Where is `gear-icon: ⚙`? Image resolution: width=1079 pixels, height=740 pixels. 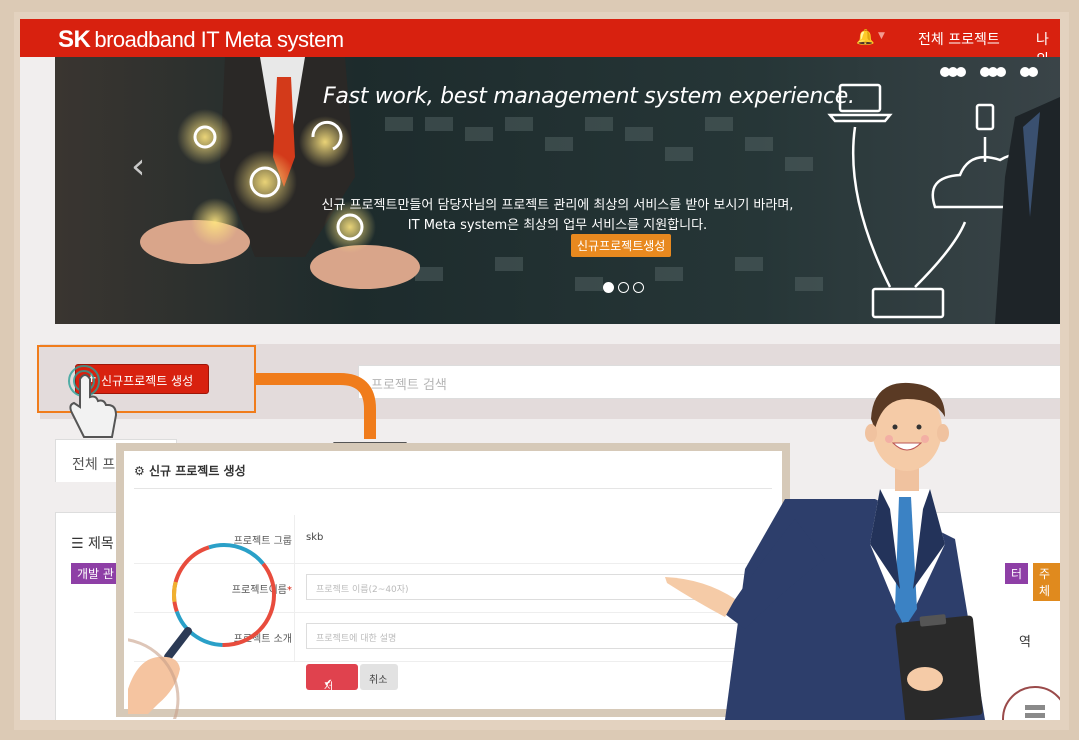
gear-icon: ⚙ is located at coordinates (139, 471).